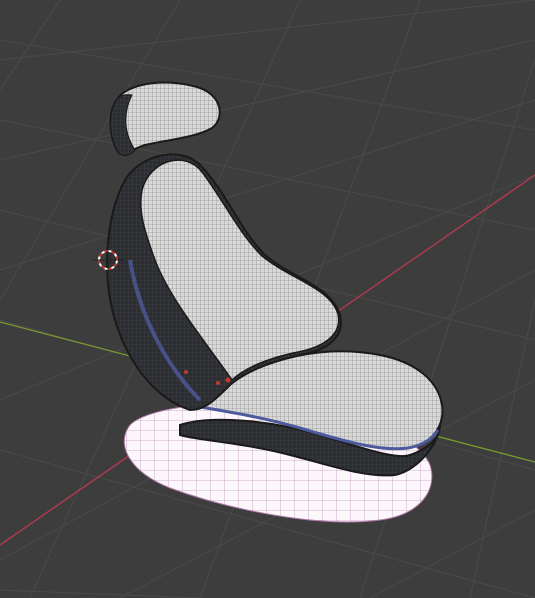 This screenshot has height=598, width=535. What do you see at coordinates (165, 119) in the screenshot?
I see `headrest-mesh-icon` at bounding box center [165, 119].